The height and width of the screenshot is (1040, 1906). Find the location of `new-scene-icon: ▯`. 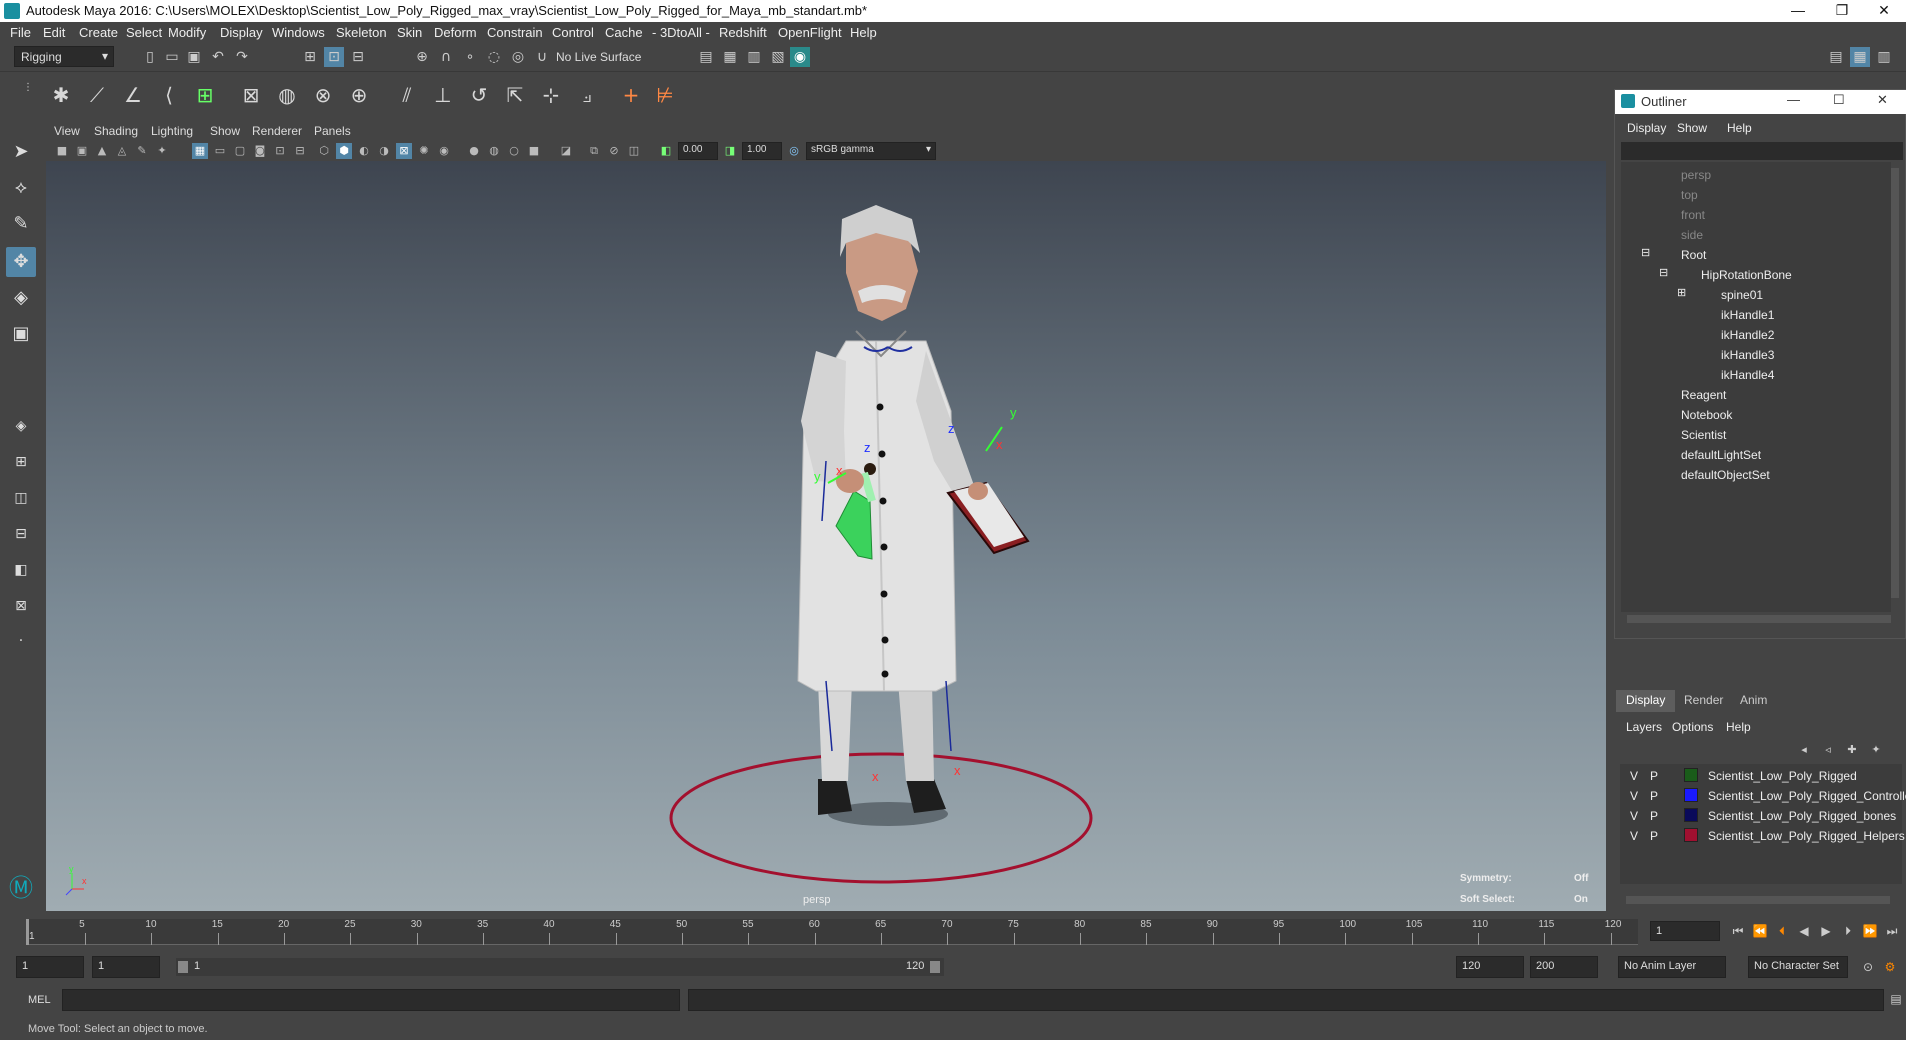

new-scene-icon: ▯ is located at coordinates (150, 57).